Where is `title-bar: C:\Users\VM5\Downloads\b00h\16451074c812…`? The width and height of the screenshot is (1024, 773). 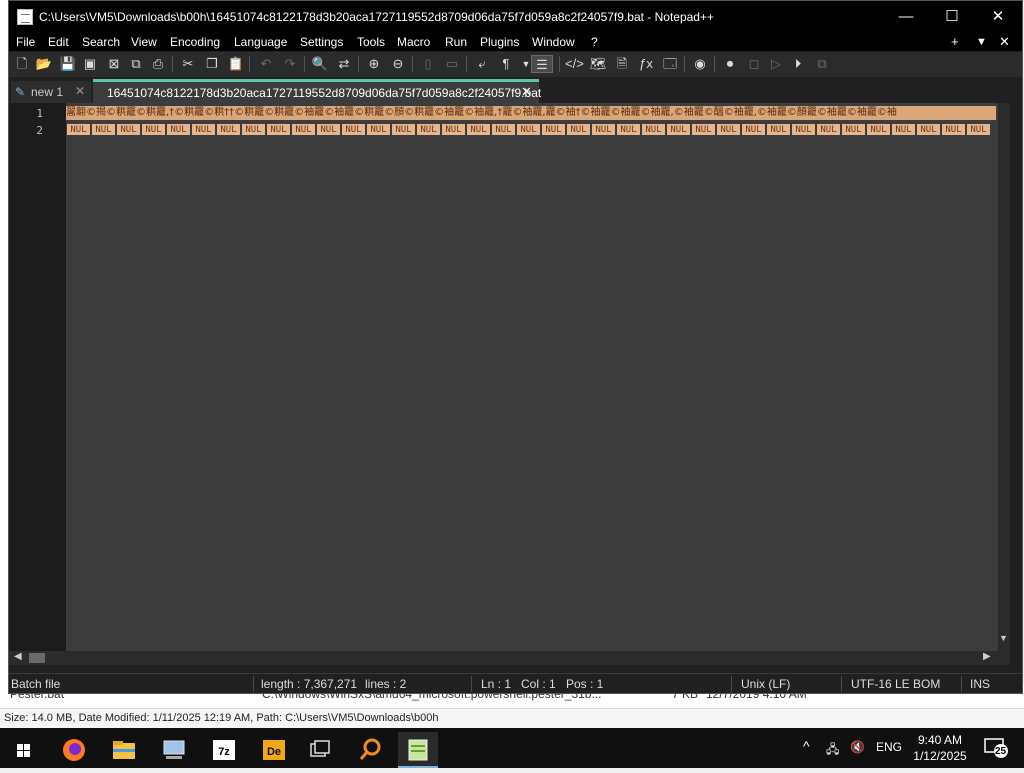
title-bar: C:\Users\VM5\Downloads\b00h\16451074c812… is located at coordinates (515, 17).